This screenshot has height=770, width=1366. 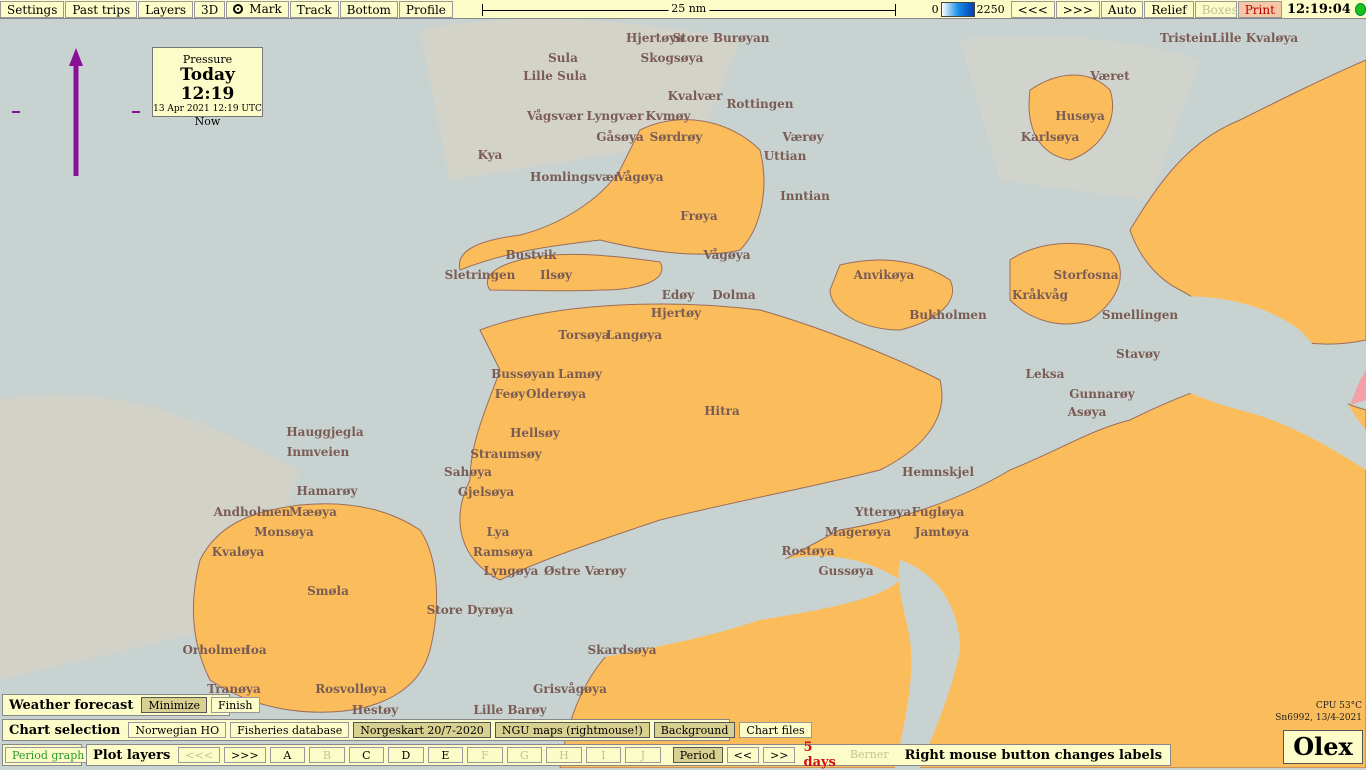 What do you see at coordinates (807, 551) in the screenshot?
I see `place-name-label: Rostøya` at bounding box center [807, 551].